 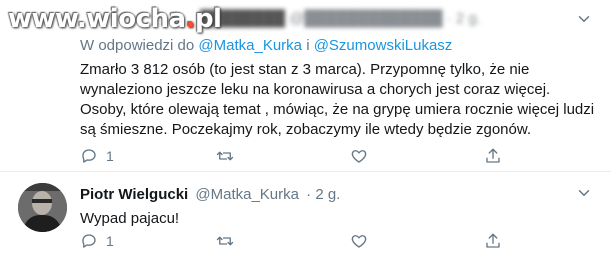 I want to click on tweet-header-blurred: ████████ @█████████████ · 2 g., so click(x=340, y=18).